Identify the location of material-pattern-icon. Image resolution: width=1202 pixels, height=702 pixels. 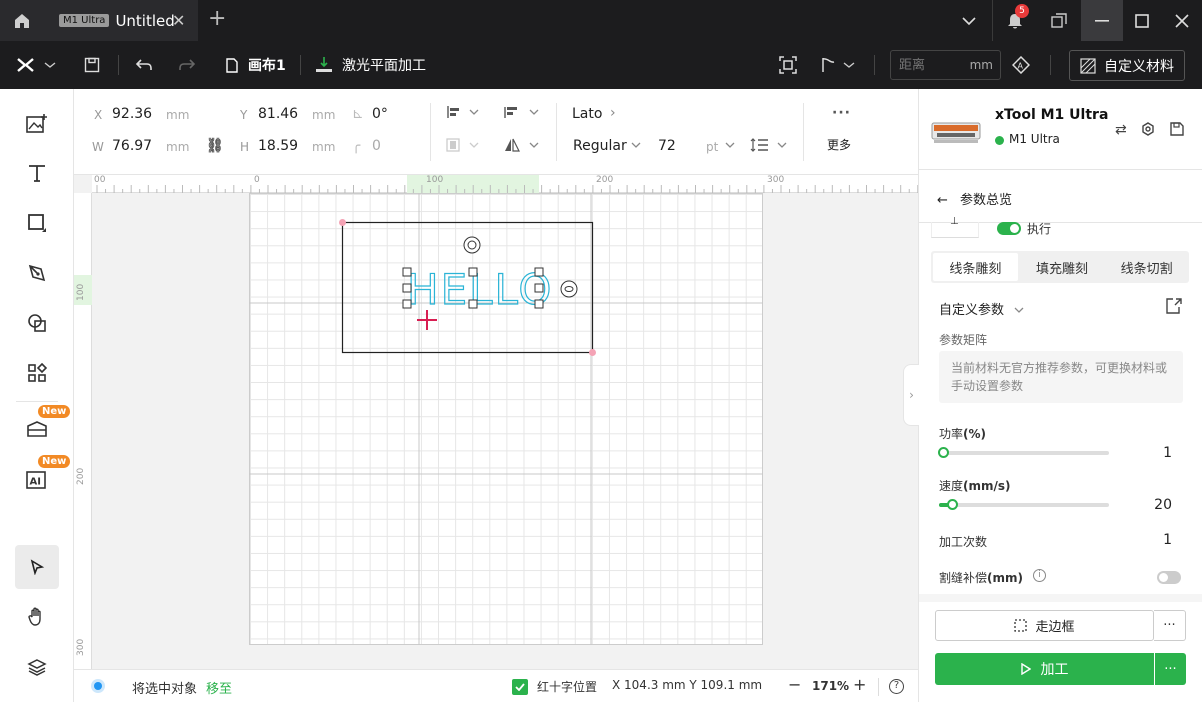
(1088, 65).